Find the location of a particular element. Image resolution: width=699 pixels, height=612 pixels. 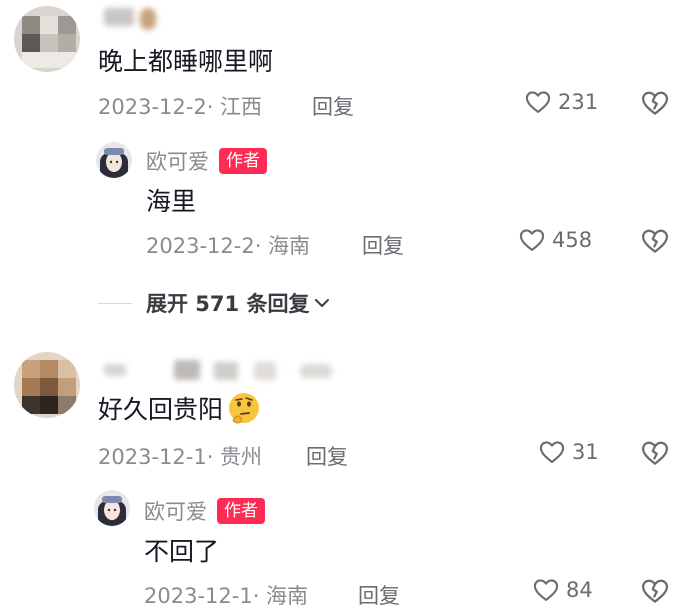

comment-date: 2023-12-1 is located at coordinates (152, 457).